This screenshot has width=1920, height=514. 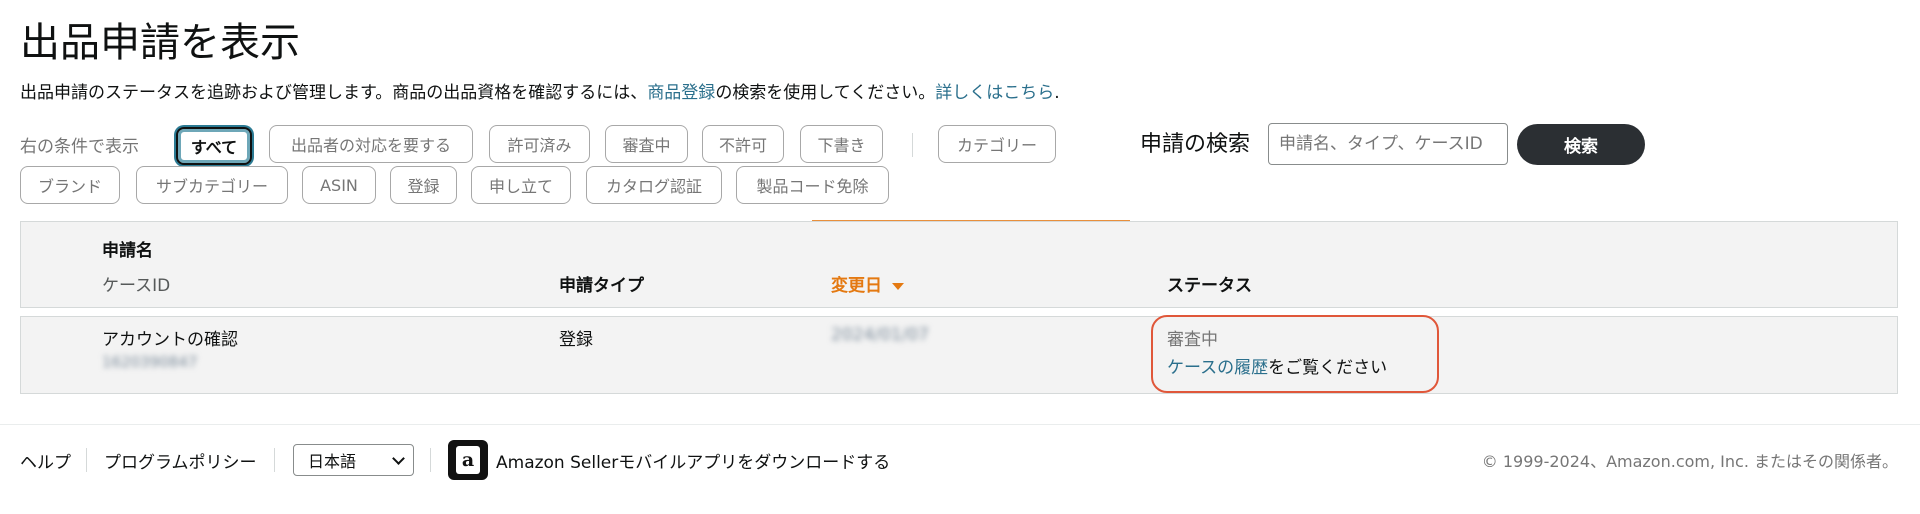 I want to click on footer-help-link: ヘルプ, so click(x=45, y=460).